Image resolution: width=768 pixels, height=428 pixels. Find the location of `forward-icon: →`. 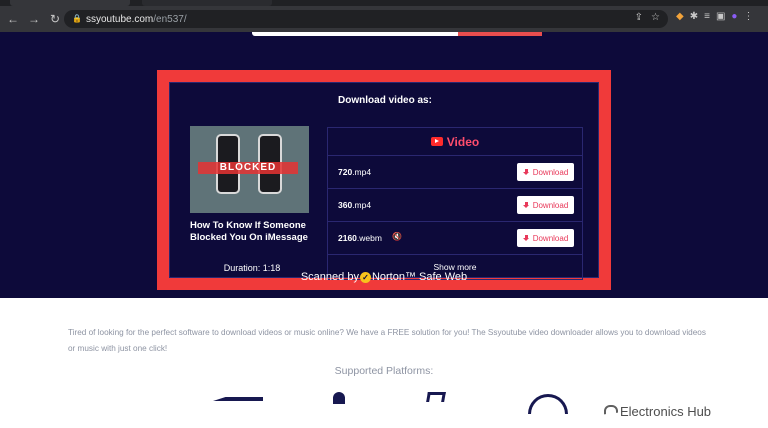

forward-icon: → is located at coordinates (34, 19).